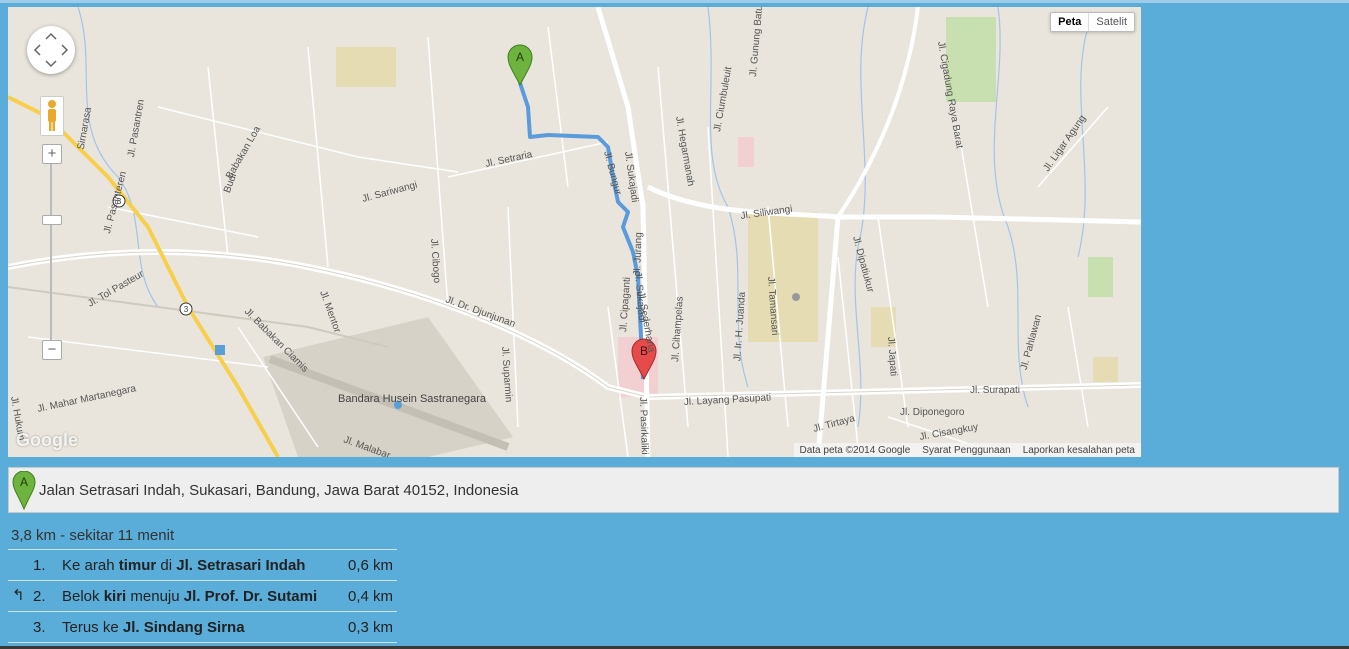 Image resolution: width=1349 pixels, height=649 pixels. What do you see at coordinates (1011, 207) in the screenshot?
I see `map-river` at bounding box center [1011, 207].